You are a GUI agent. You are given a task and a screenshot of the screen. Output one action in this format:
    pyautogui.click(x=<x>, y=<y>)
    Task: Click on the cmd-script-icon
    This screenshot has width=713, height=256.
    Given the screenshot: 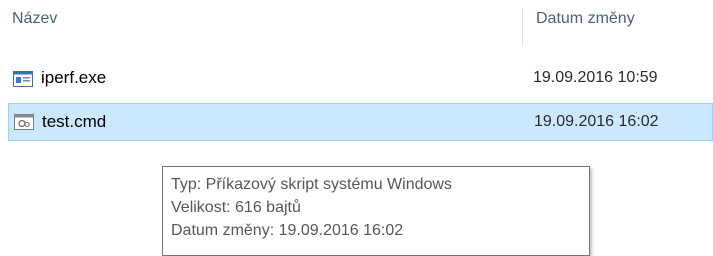 What is the action you would take?
    pyautogui.click(x=24, y=122)
    